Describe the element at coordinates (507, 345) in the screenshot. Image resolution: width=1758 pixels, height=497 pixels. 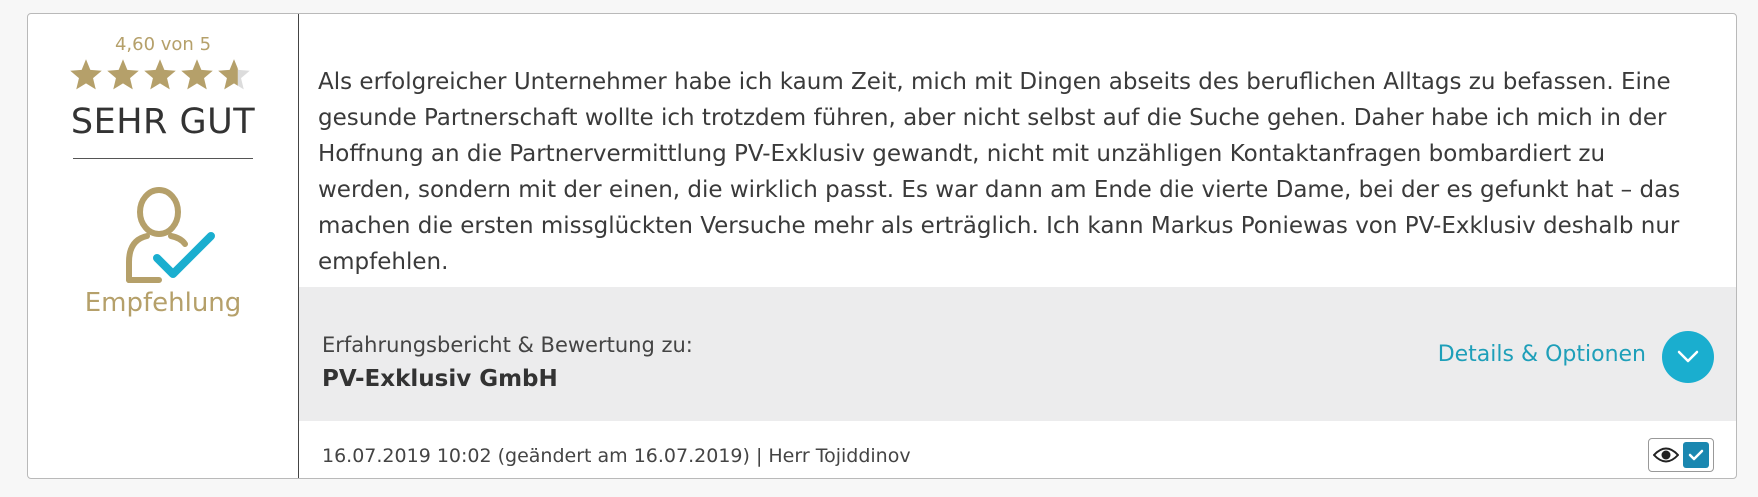
I see `subject-label: Erfahrungsbericht & Bewertung zu:` at that location.